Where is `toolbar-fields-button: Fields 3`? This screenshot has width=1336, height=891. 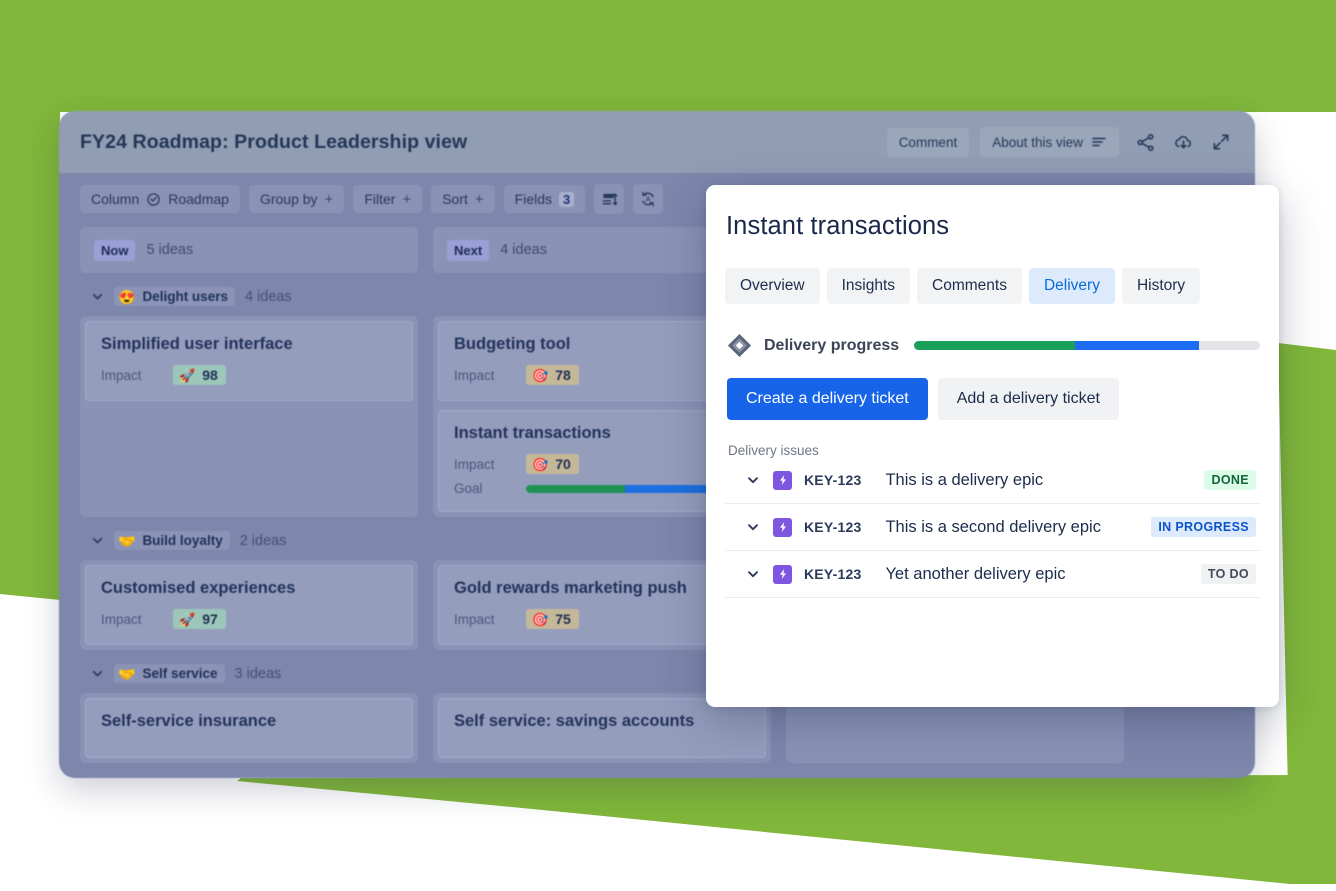
toolbar-fields-button: Fields 3 is located at coordinates (544, 199).